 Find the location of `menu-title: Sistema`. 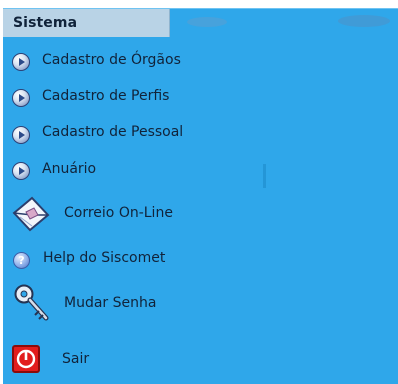

menu-title: Sistema is located at coordinates (45, 23).